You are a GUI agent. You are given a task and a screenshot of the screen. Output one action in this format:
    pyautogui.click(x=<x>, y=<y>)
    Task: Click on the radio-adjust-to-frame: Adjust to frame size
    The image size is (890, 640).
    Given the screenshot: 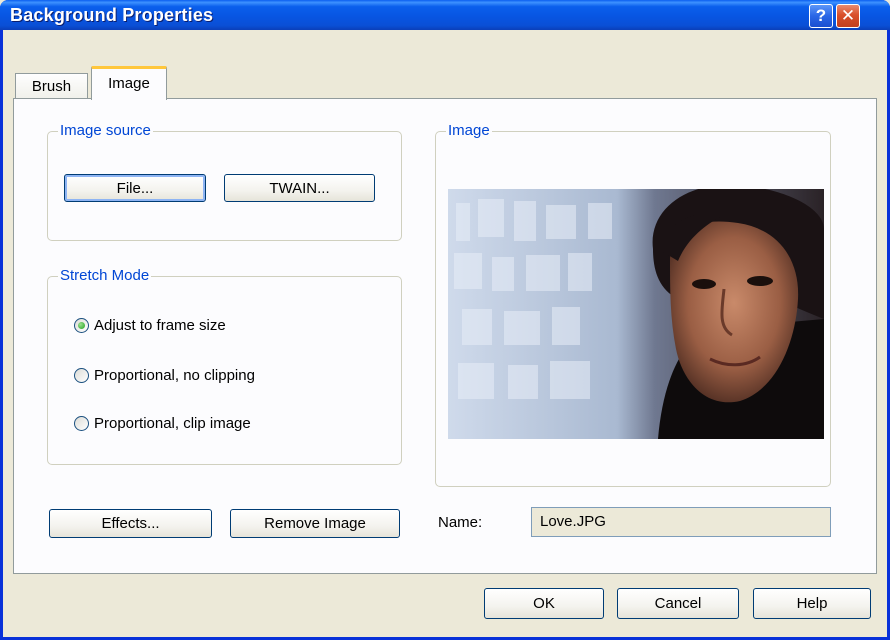 What is the action you would take?
    pyautogui.click(x=150, y=325)
    